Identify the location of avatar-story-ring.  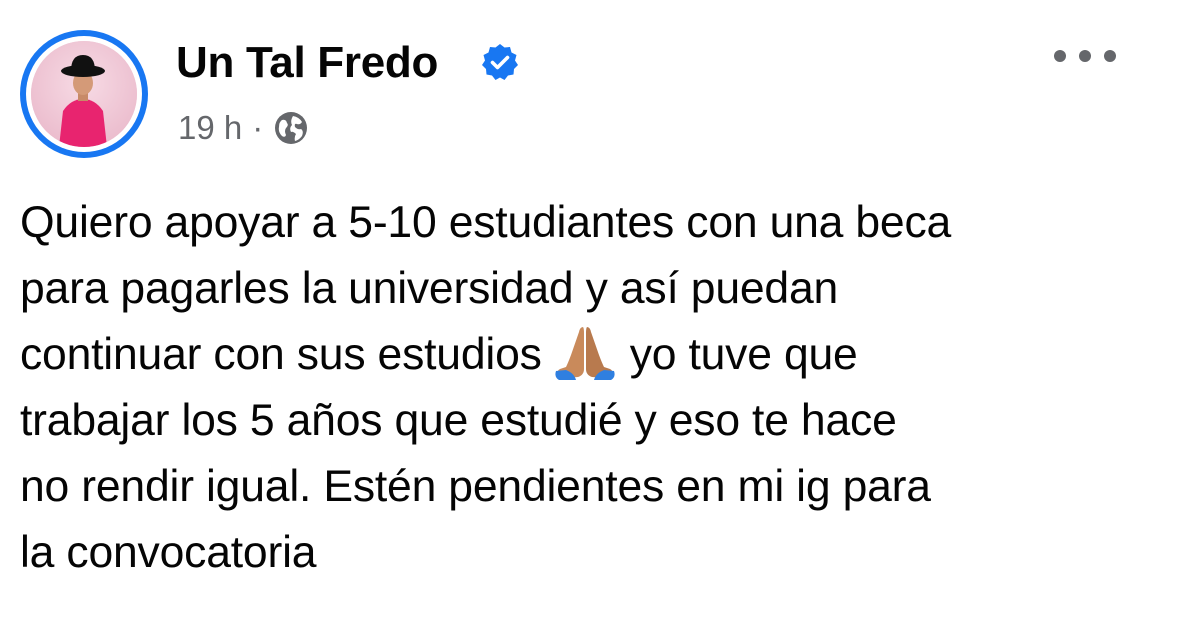
(84, 94).